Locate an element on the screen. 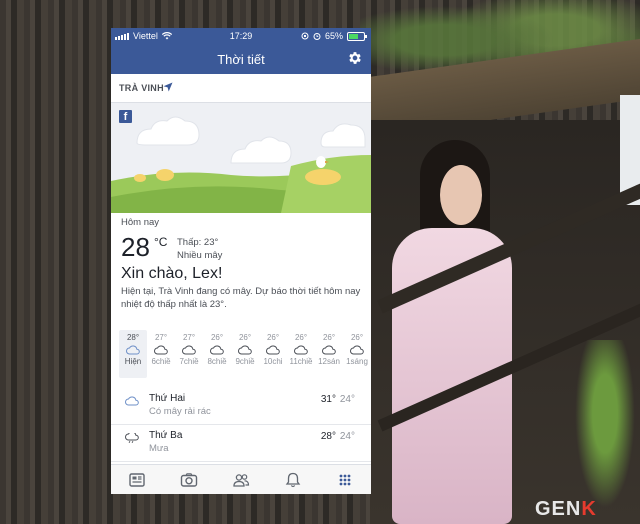 Image resolution: width=640 pixels, height=524 pixels. greeting: Xin chào, Lex! is located at coordinates (172, 273).